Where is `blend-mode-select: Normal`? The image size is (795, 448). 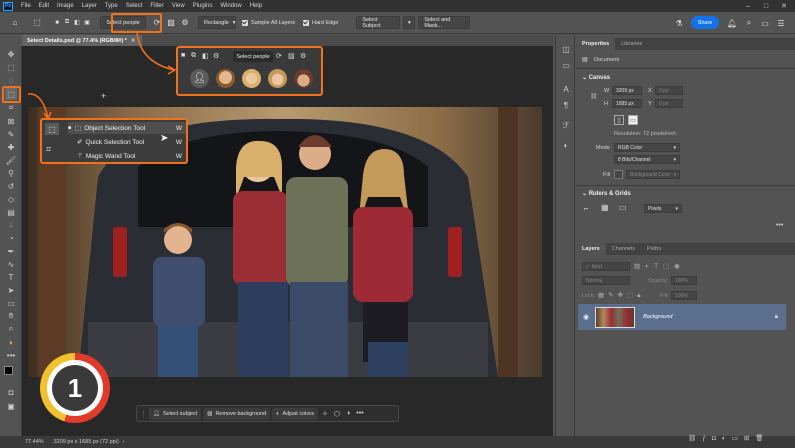
blend-mode-select: Normal is located at coordinates (606, 280).